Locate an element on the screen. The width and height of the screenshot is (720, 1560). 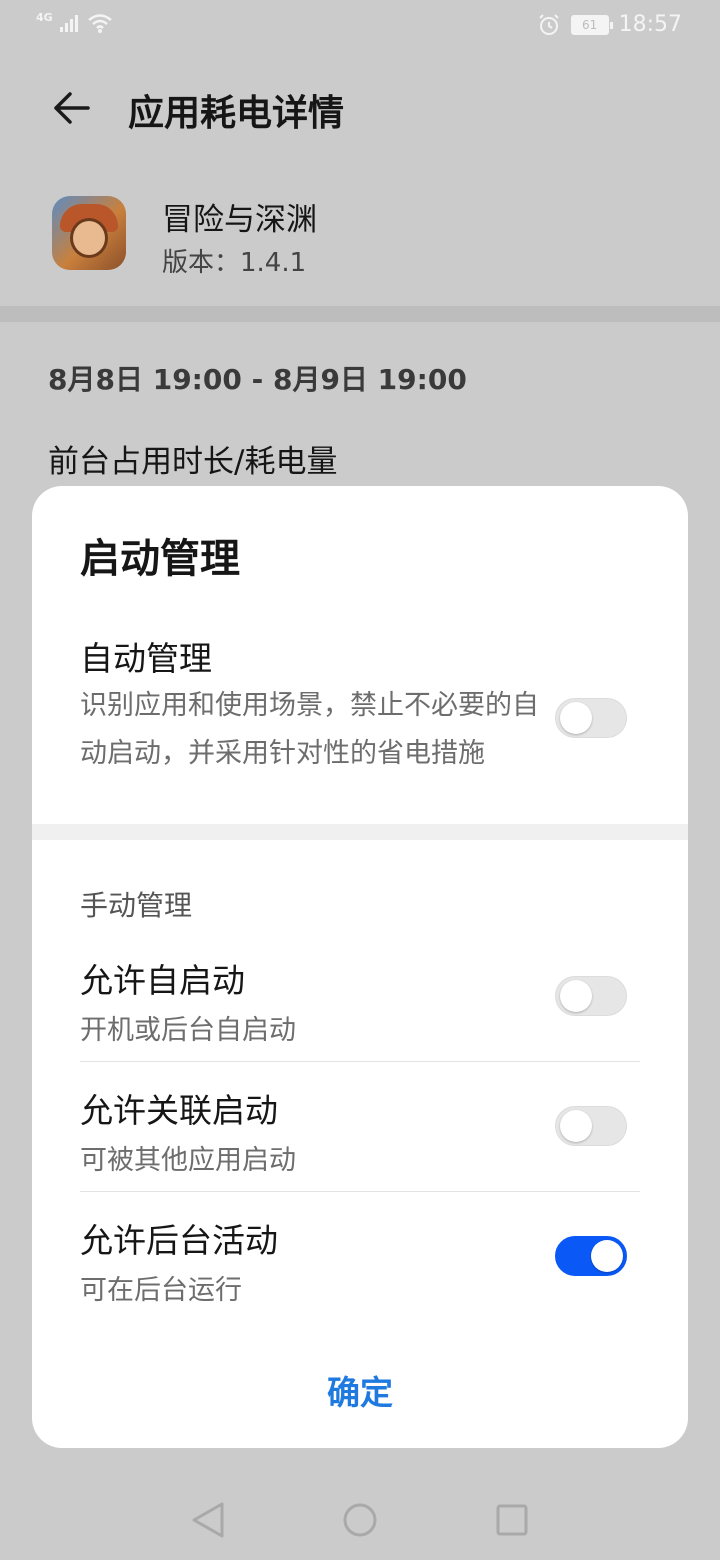
app-name: 冒险与深渊 is located at coordinates (239, 220).